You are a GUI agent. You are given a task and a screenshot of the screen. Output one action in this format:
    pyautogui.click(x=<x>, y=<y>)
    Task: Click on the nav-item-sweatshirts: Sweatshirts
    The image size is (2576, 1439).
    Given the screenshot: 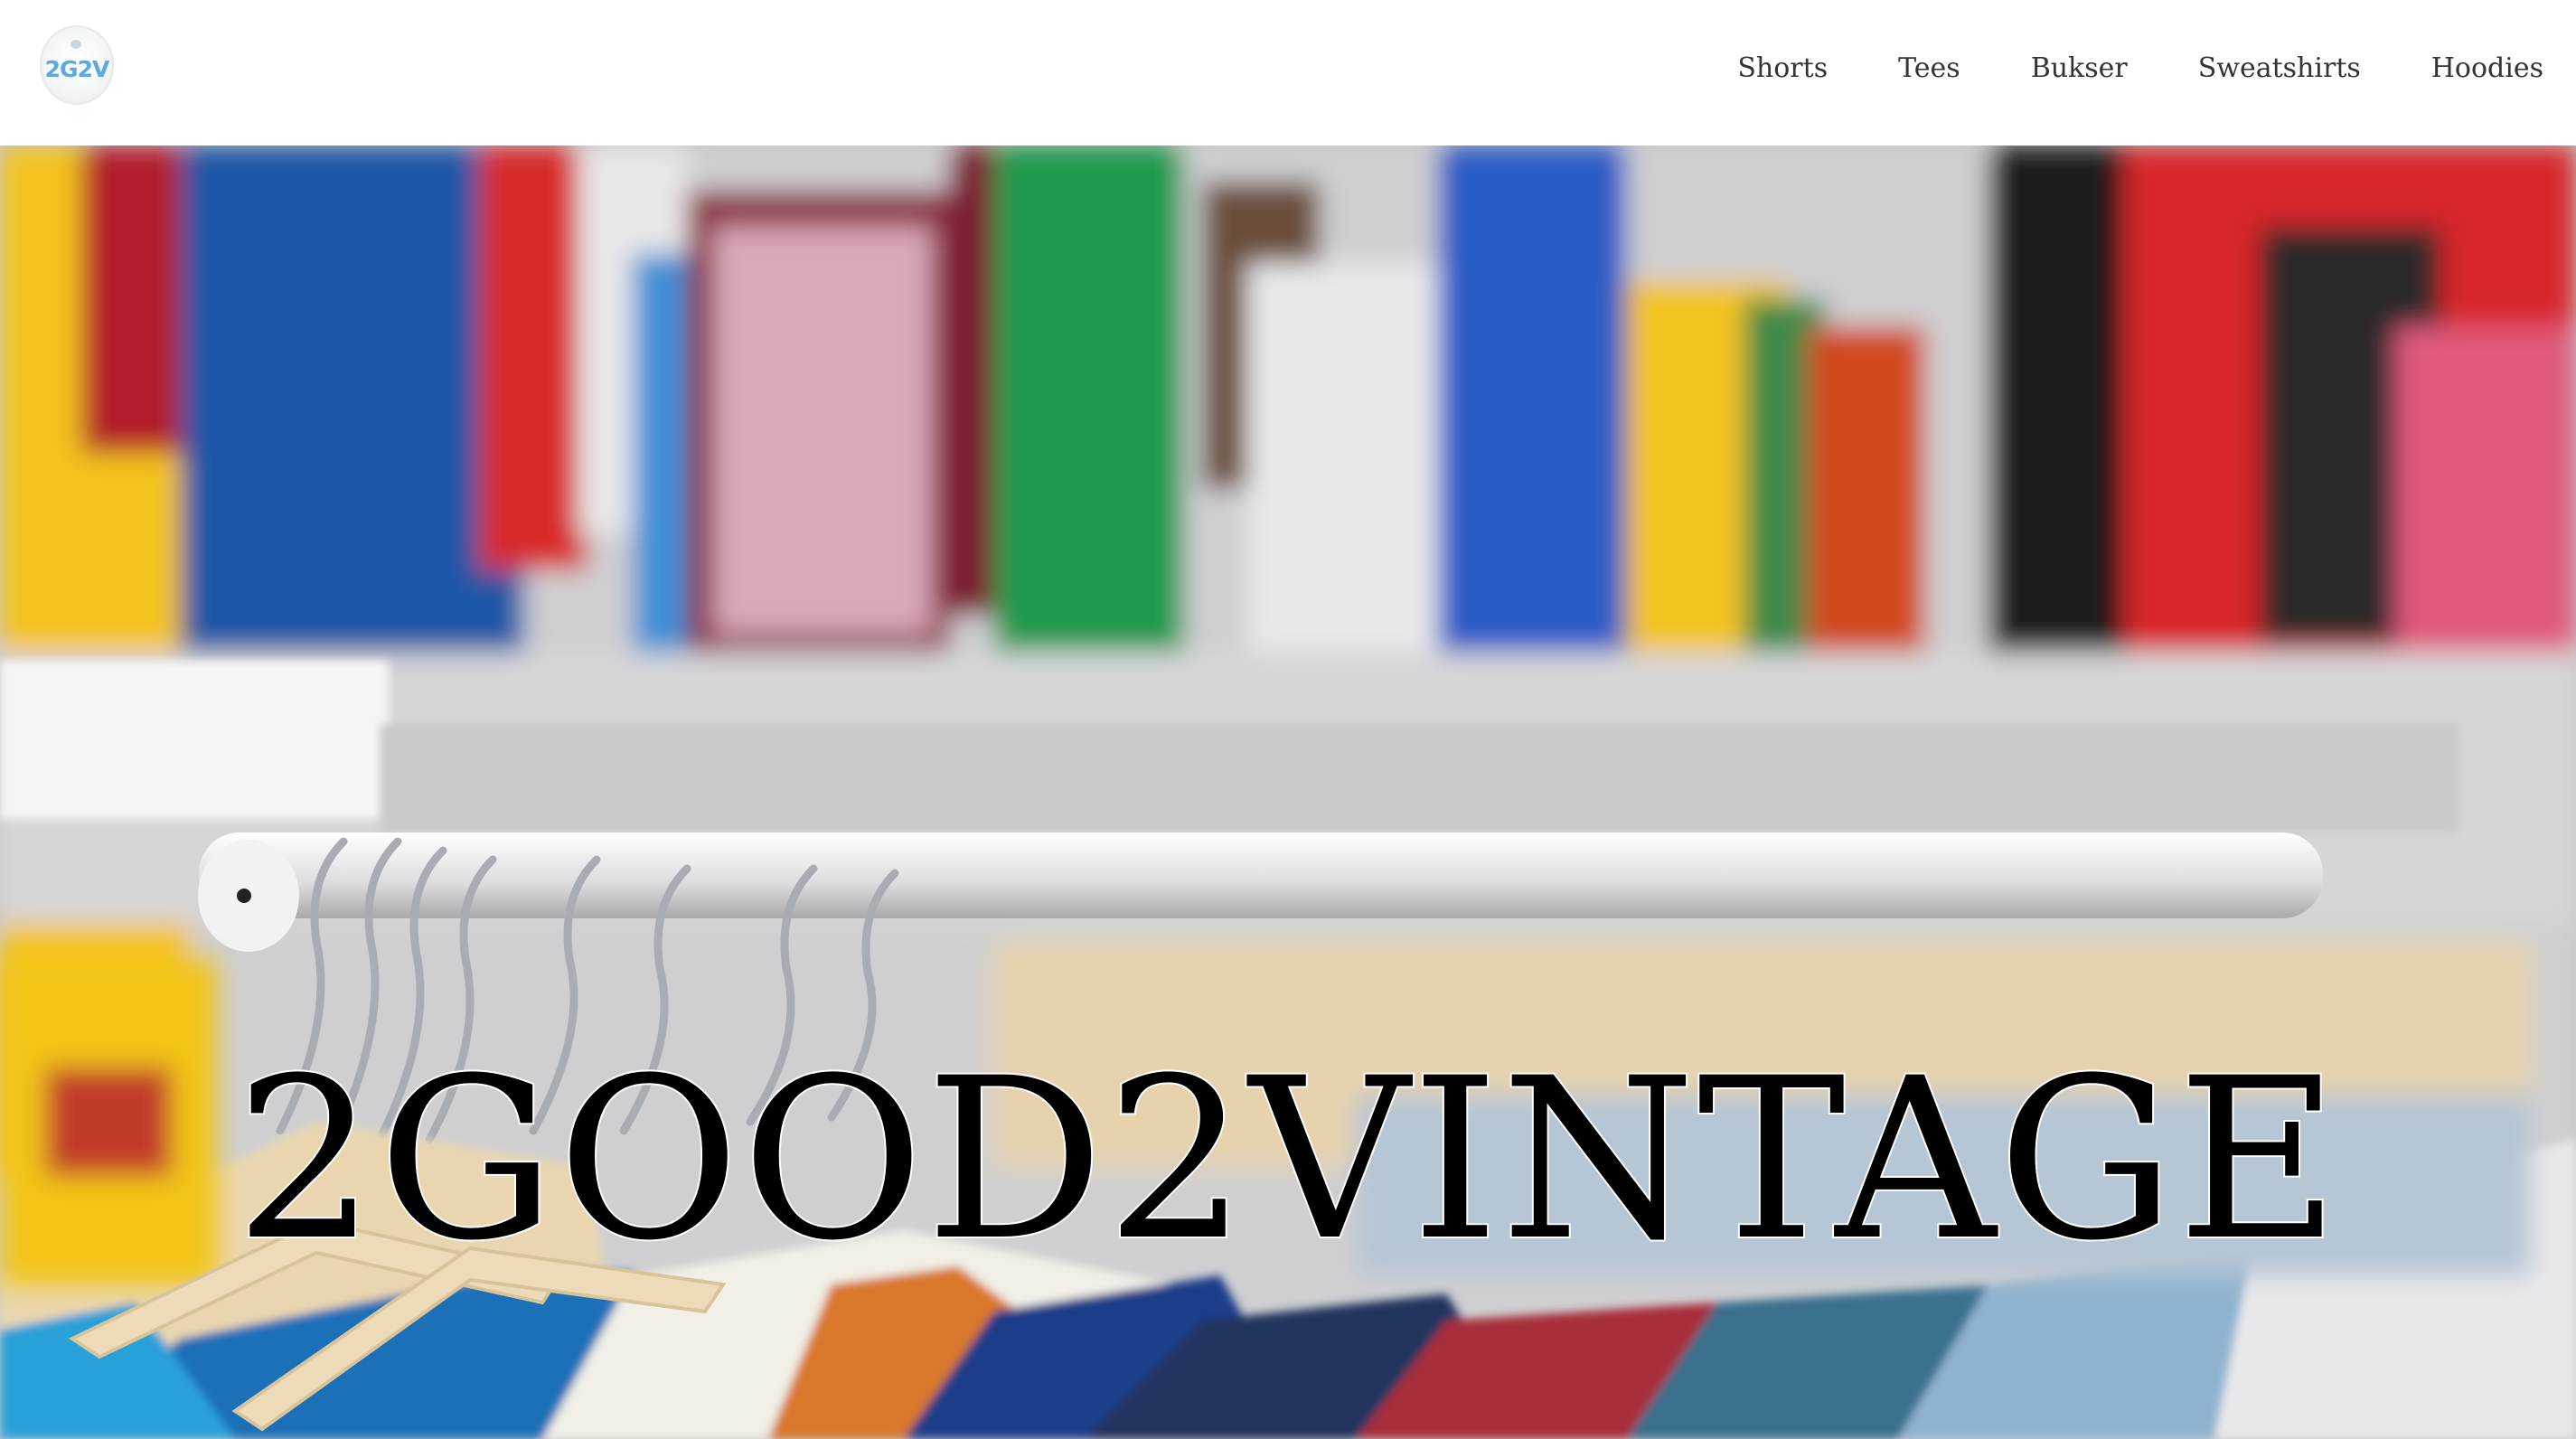 What is the action you would take?
    pyautogui.click(x=2280, y=68)
    